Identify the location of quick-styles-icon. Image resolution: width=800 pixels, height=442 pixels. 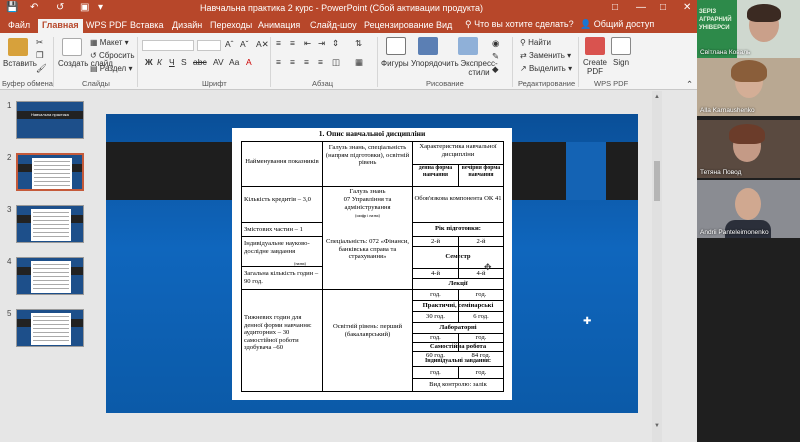
(468, 46).